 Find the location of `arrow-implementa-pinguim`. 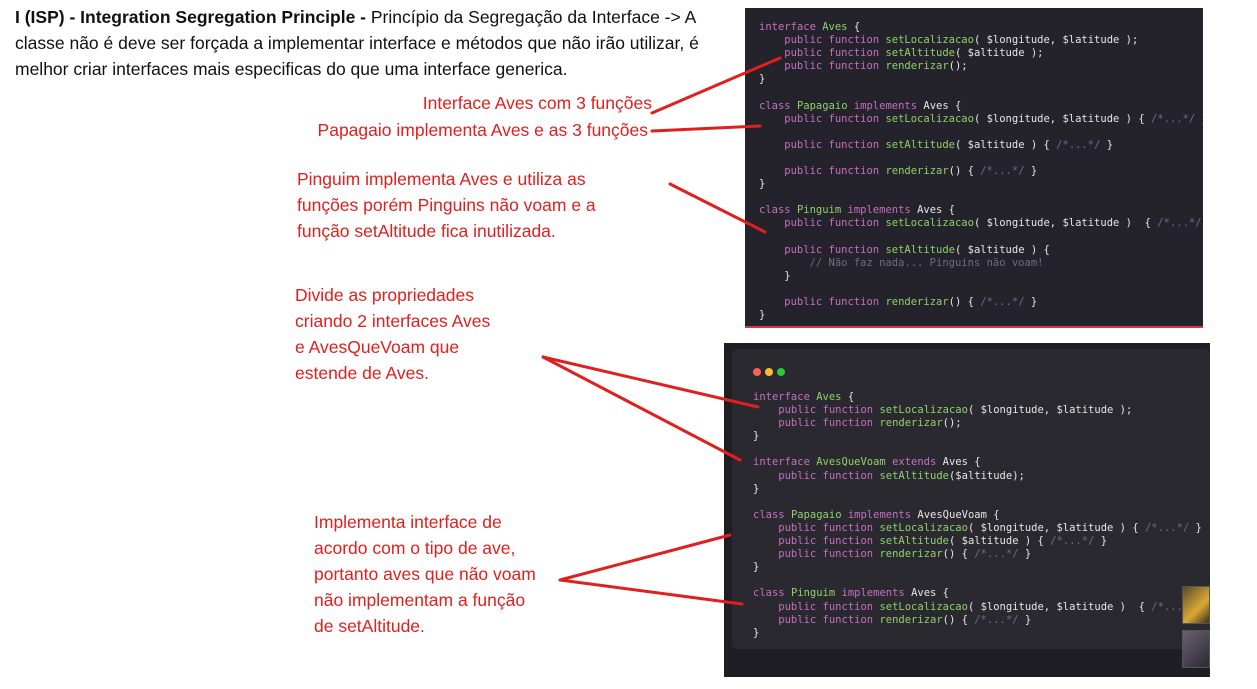

arrow-implementa-pinguim is located at coordinates (651, 592).